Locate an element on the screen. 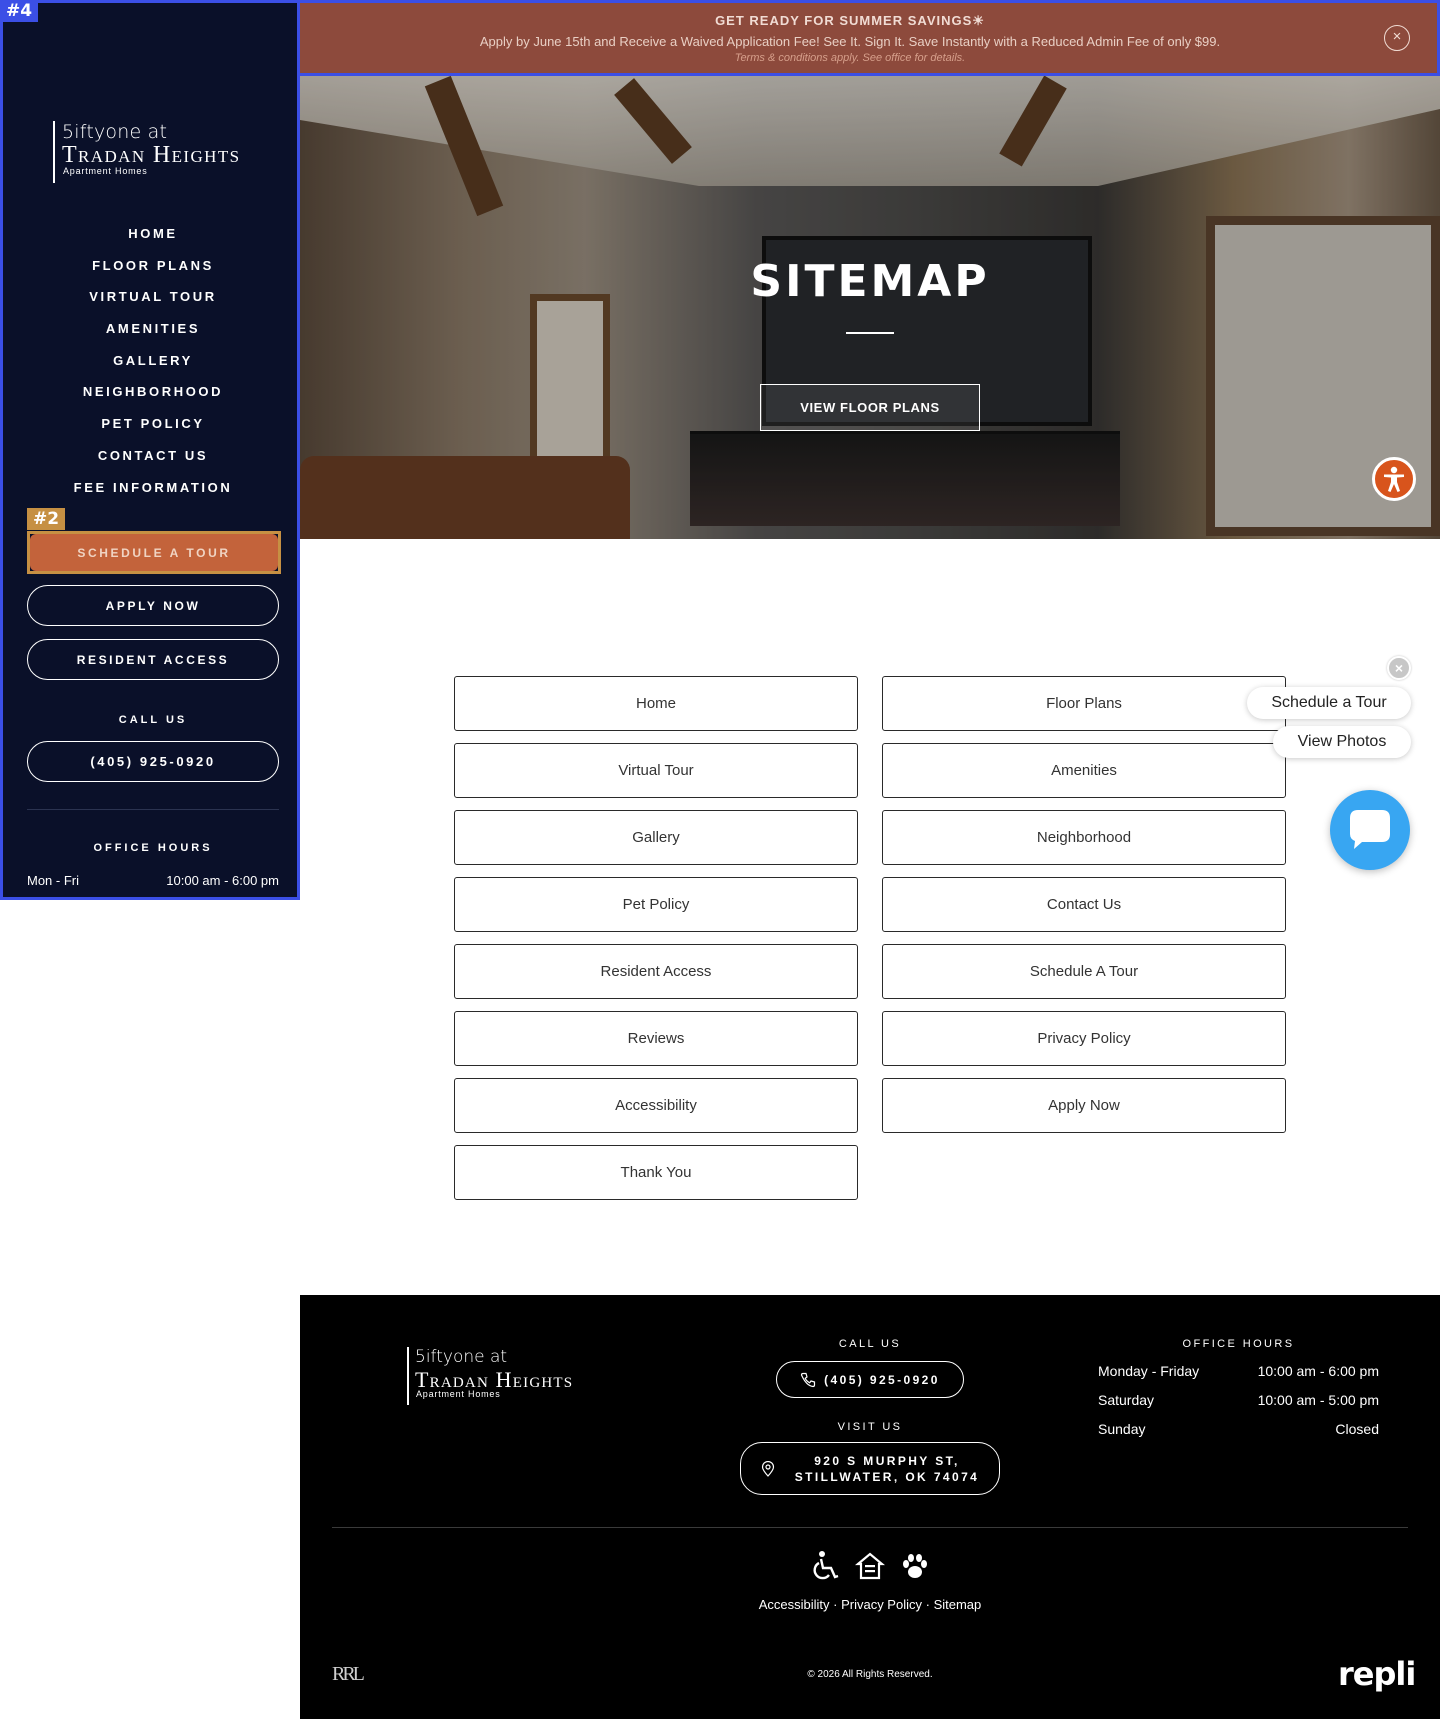 Image resolution: width=1440 pixels, height=1719 pixels. nav-item-virtual-tour: VIRTUAL TOUR is located at coordinates (153, 304).